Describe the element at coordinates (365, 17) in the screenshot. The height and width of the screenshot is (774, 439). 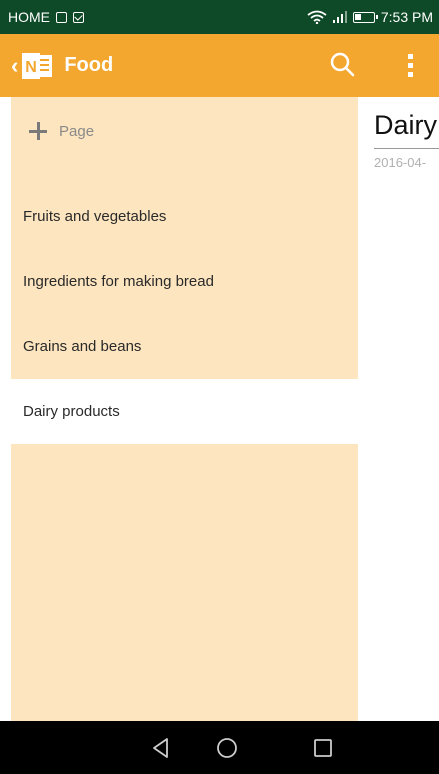
I see `battery-icon` at that location.